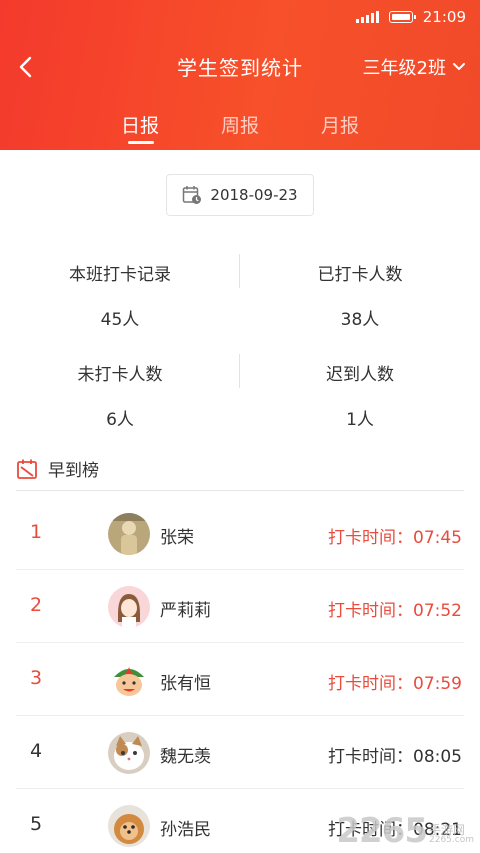  I want to click on stat-class-records: 本班打卡记录 45人, so click(120, 290).